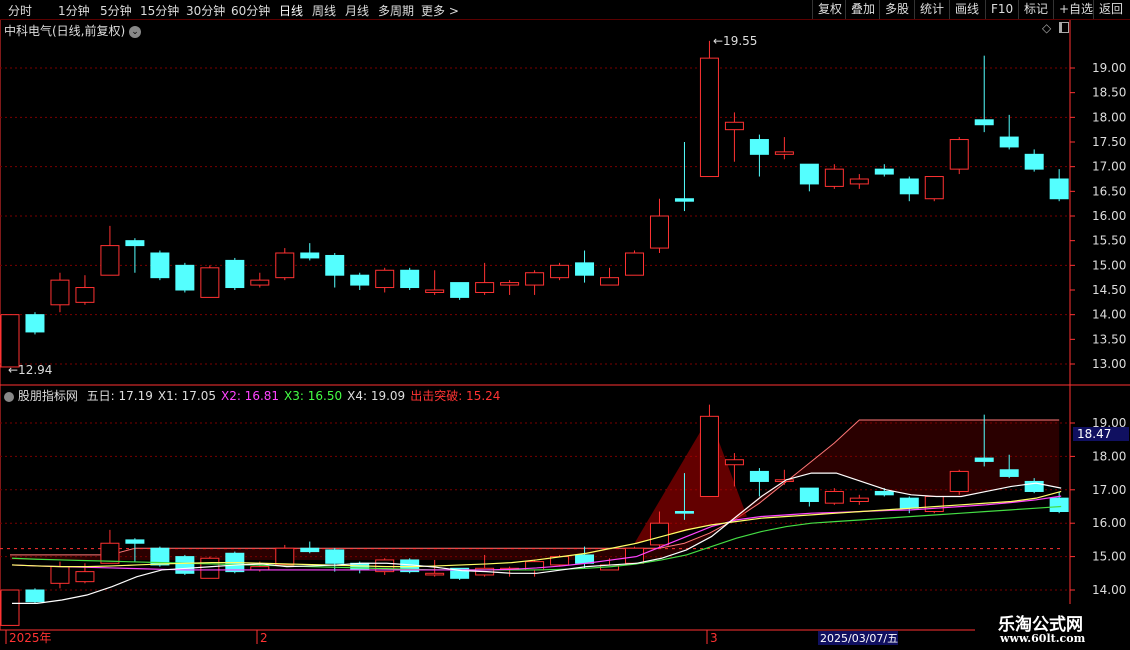 The image size is (1130, 650). I want to click on period-tab-5min: 5分钟, so click(116, 10).